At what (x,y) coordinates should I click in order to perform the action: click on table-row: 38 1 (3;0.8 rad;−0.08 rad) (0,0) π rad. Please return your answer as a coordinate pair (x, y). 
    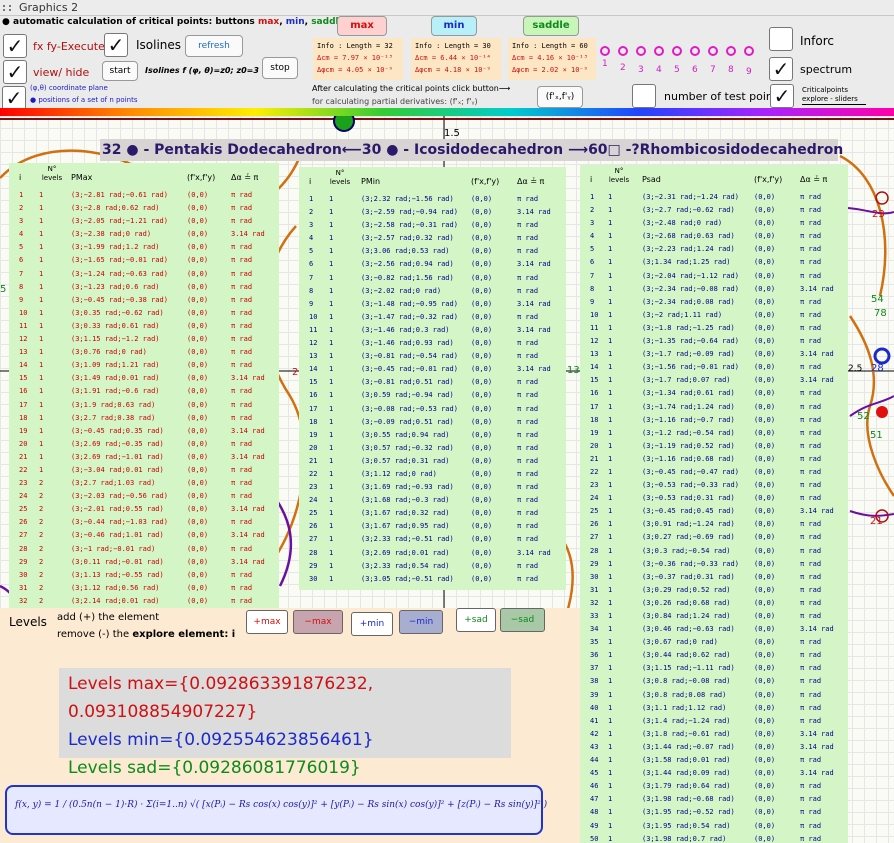
    Looking at the image, I should click on (714, 683).